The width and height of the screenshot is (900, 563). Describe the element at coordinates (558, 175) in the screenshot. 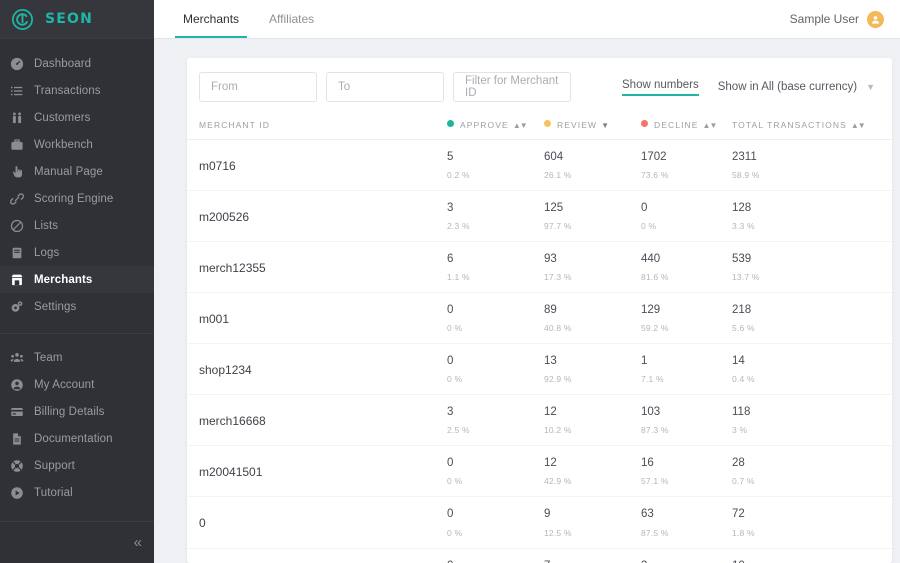

I see `percent: 26.1 %` at that location.